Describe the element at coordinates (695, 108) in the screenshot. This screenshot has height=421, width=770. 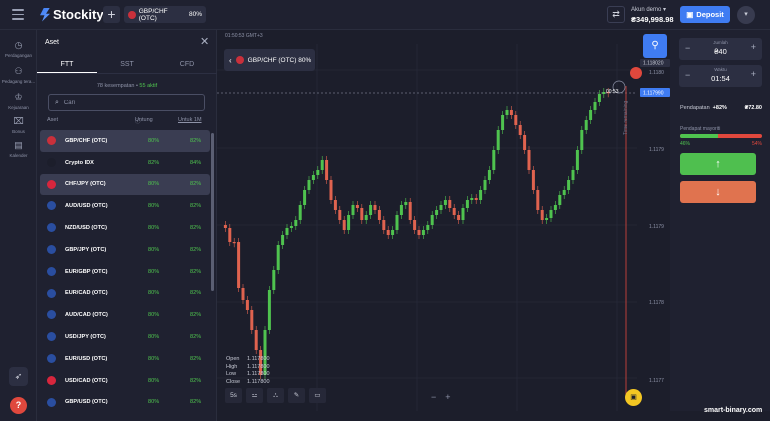
I see `payout-label: Pendapatan` at that location.